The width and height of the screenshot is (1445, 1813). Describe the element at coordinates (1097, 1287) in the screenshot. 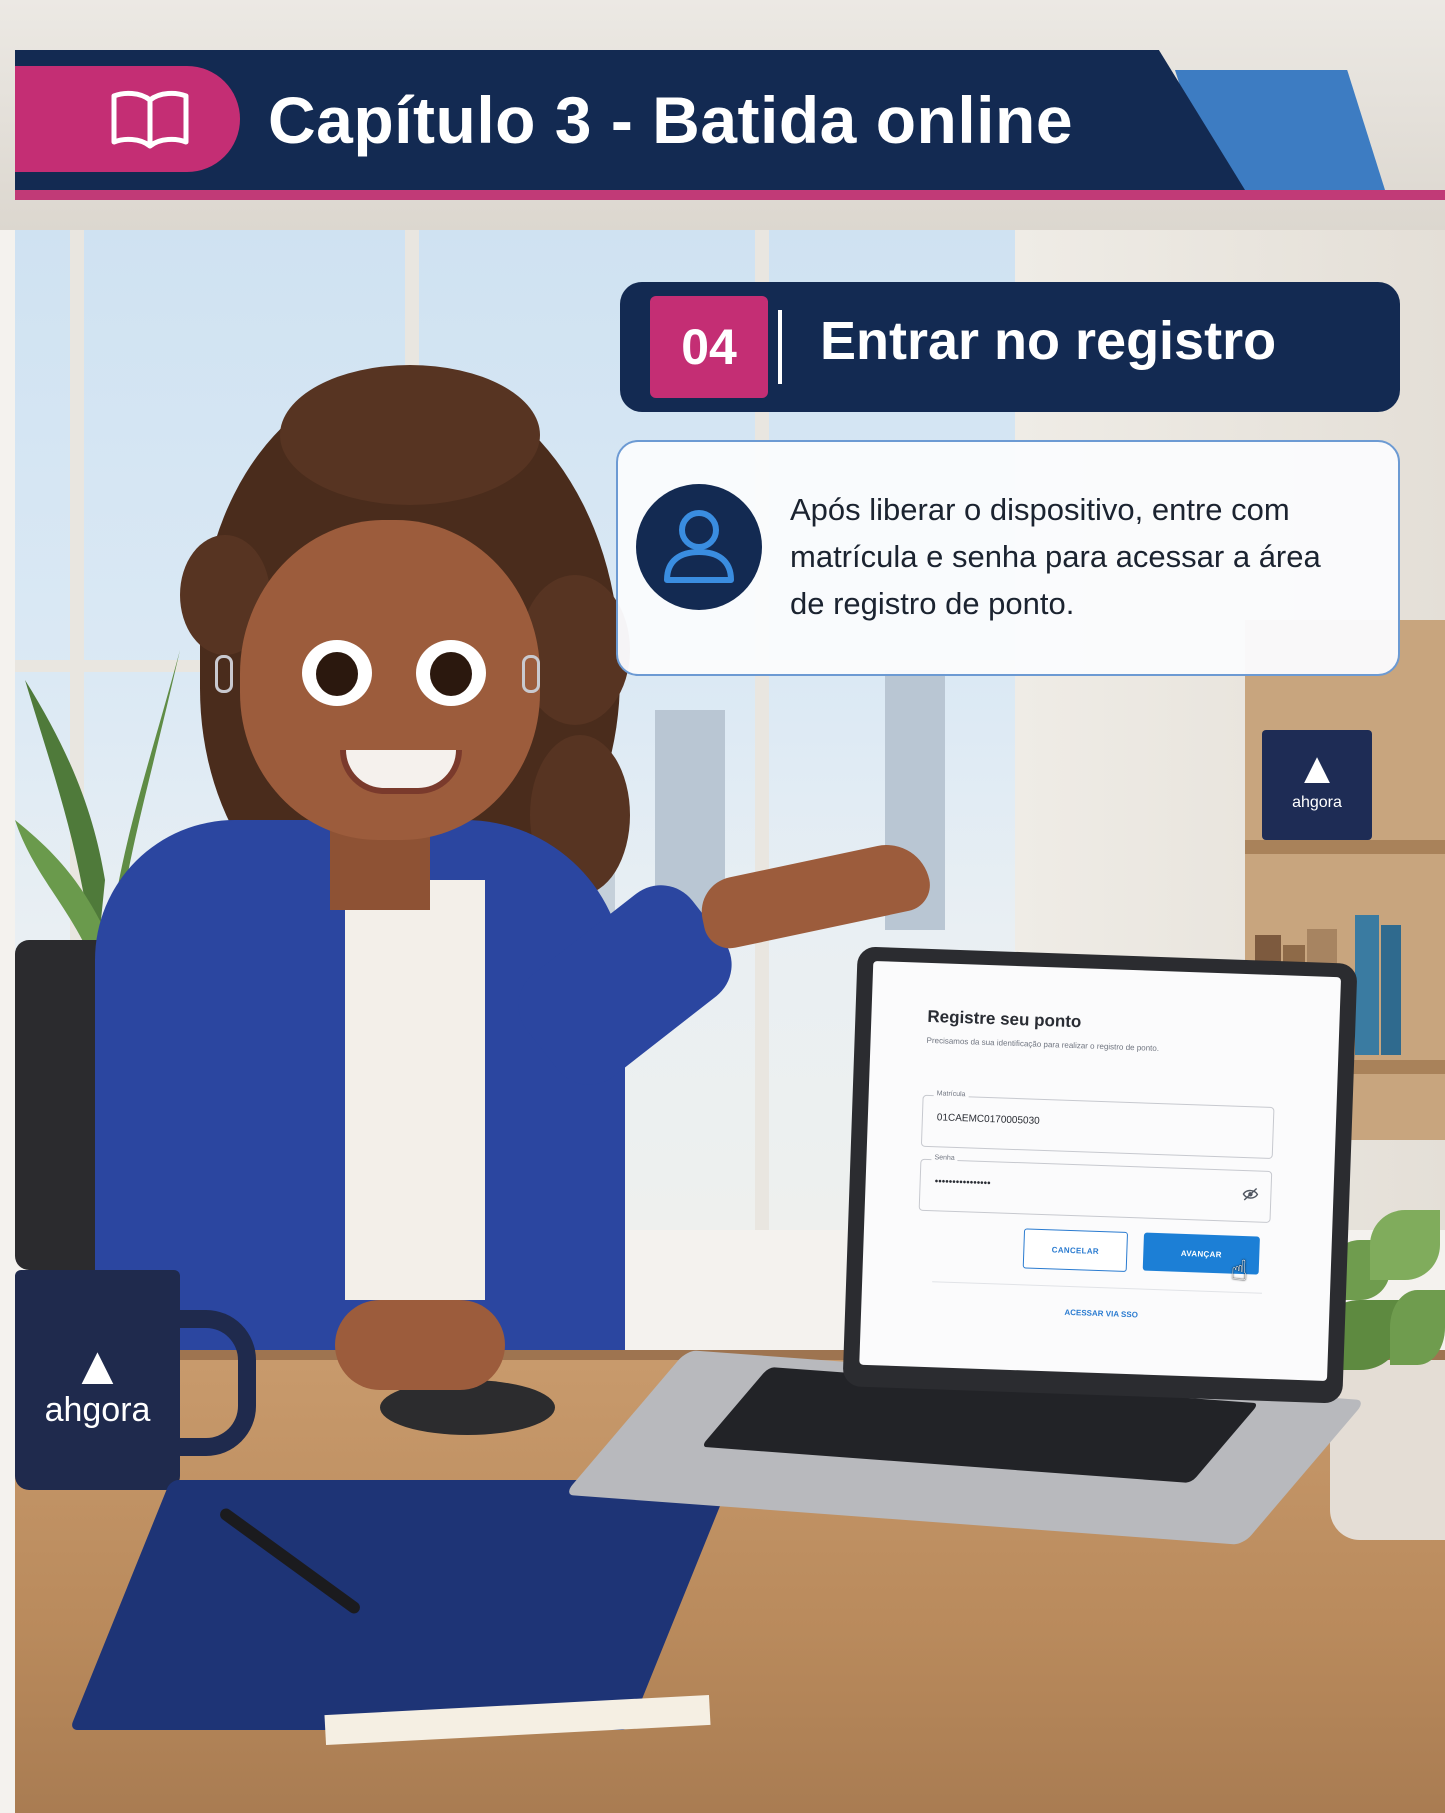

I see `form-divider` at that location.